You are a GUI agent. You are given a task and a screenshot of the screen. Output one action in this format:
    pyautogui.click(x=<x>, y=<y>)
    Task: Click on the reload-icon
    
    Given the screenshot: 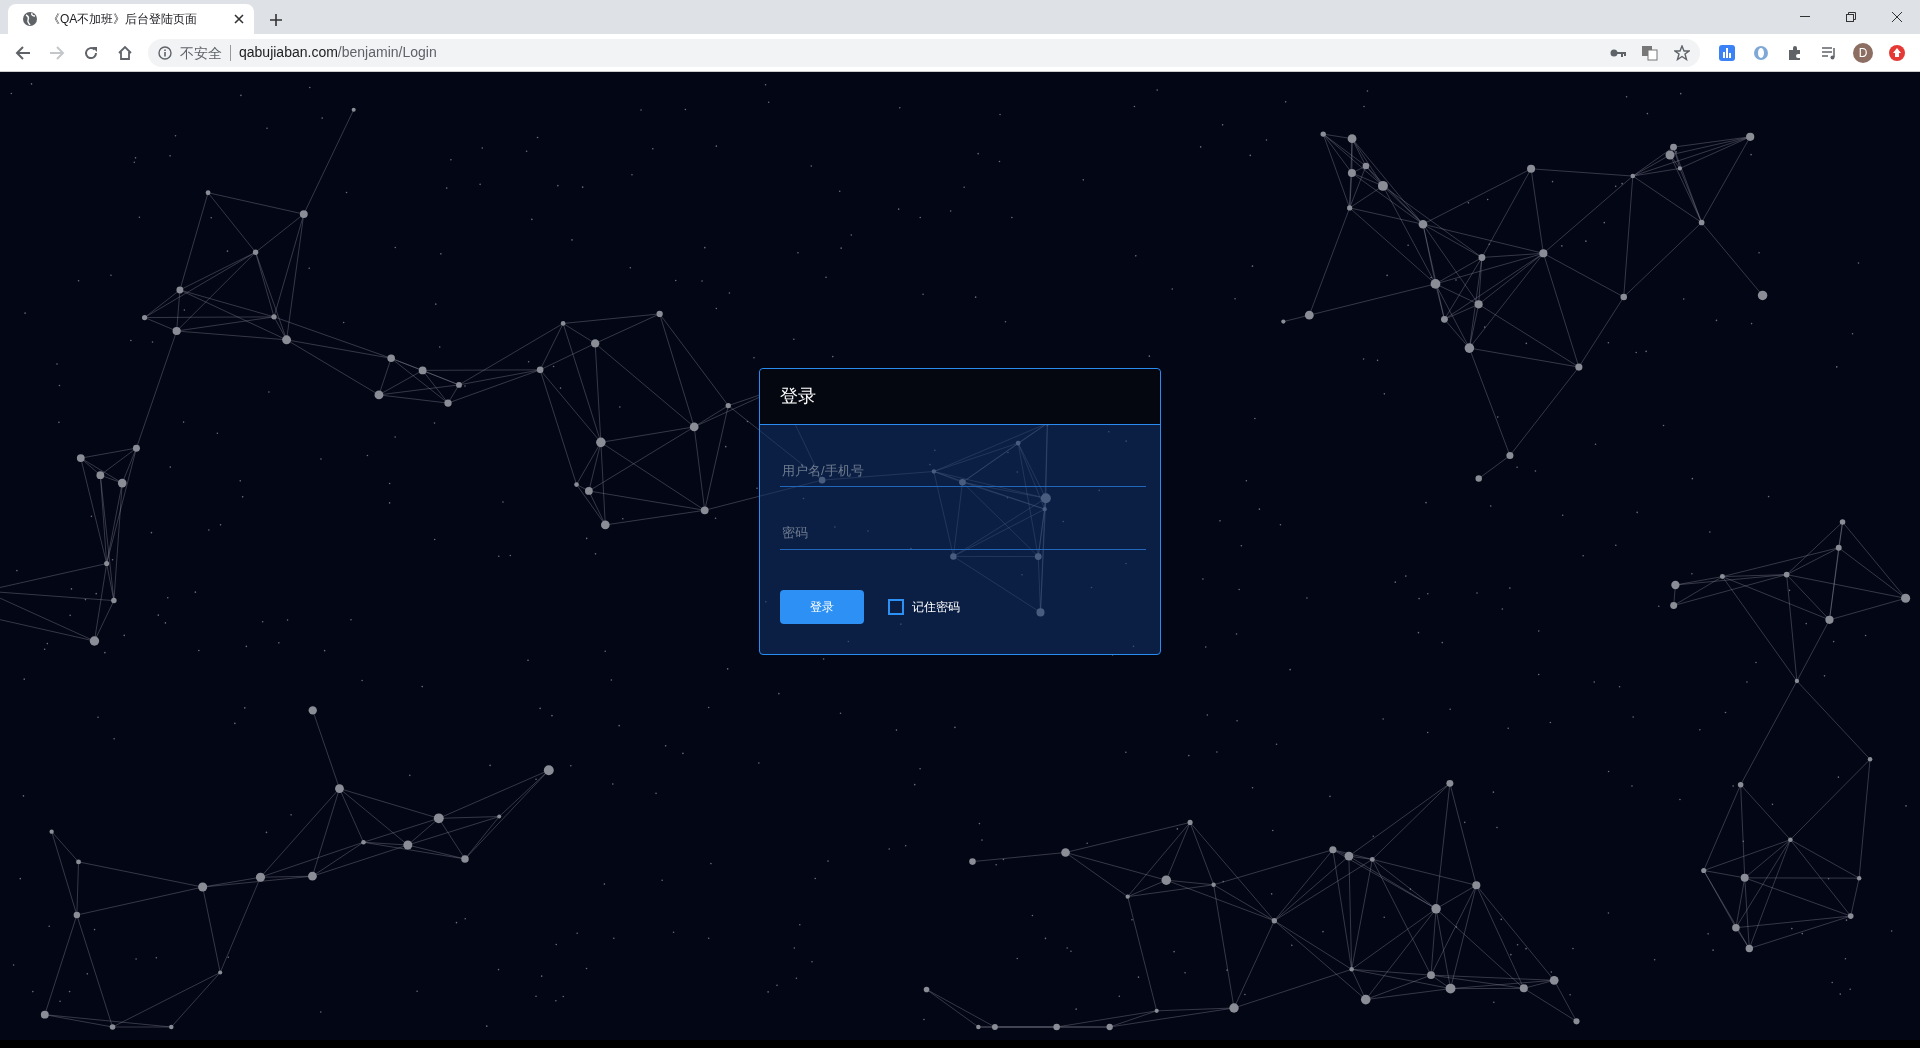 What is the action you would take?
    pyautogui.click(x=91, y=52)
    